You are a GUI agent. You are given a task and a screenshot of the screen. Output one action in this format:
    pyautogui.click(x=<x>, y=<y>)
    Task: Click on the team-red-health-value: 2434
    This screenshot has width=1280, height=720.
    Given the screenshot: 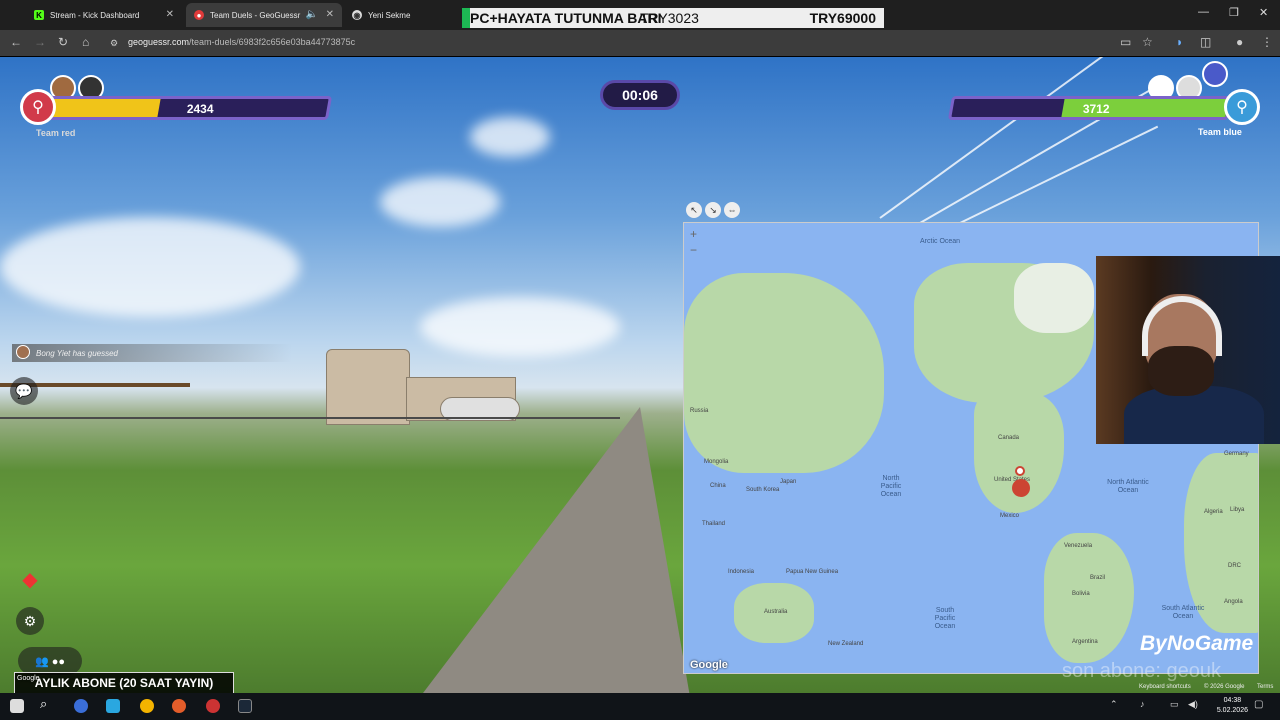 What is the action you would take?
    pyautogui.click(x=200, y=109)
    